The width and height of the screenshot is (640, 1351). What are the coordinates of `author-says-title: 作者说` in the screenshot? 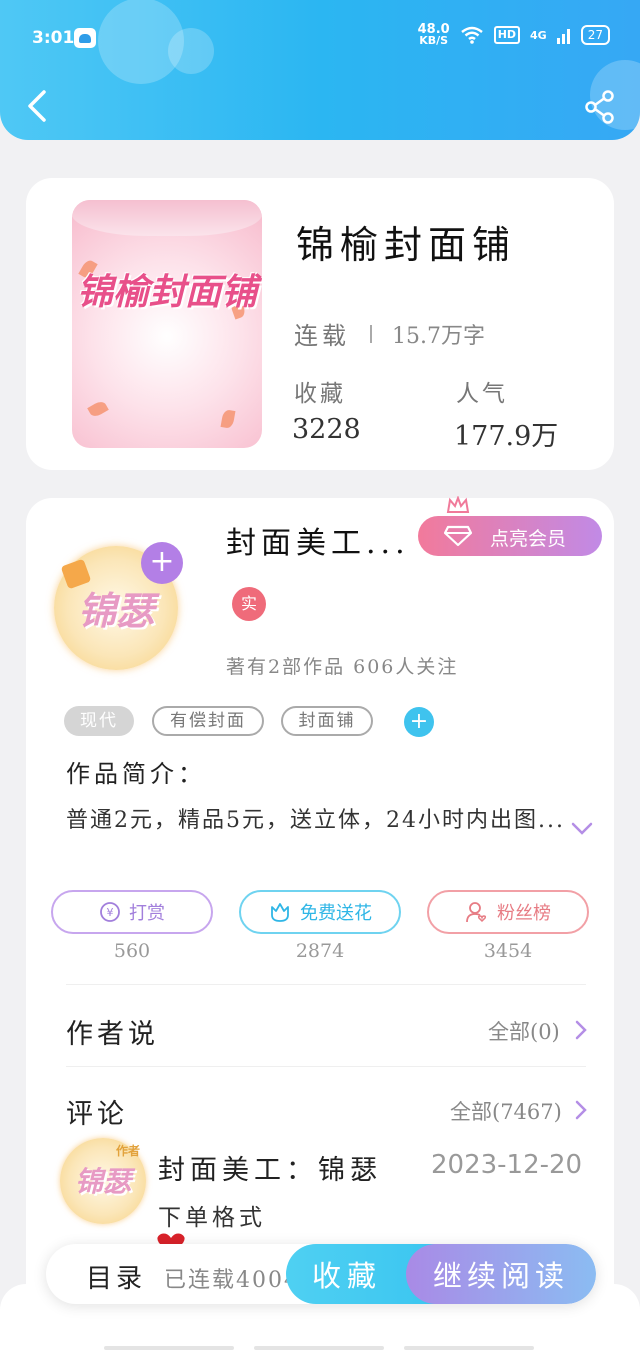 It's located at (112, 1034).